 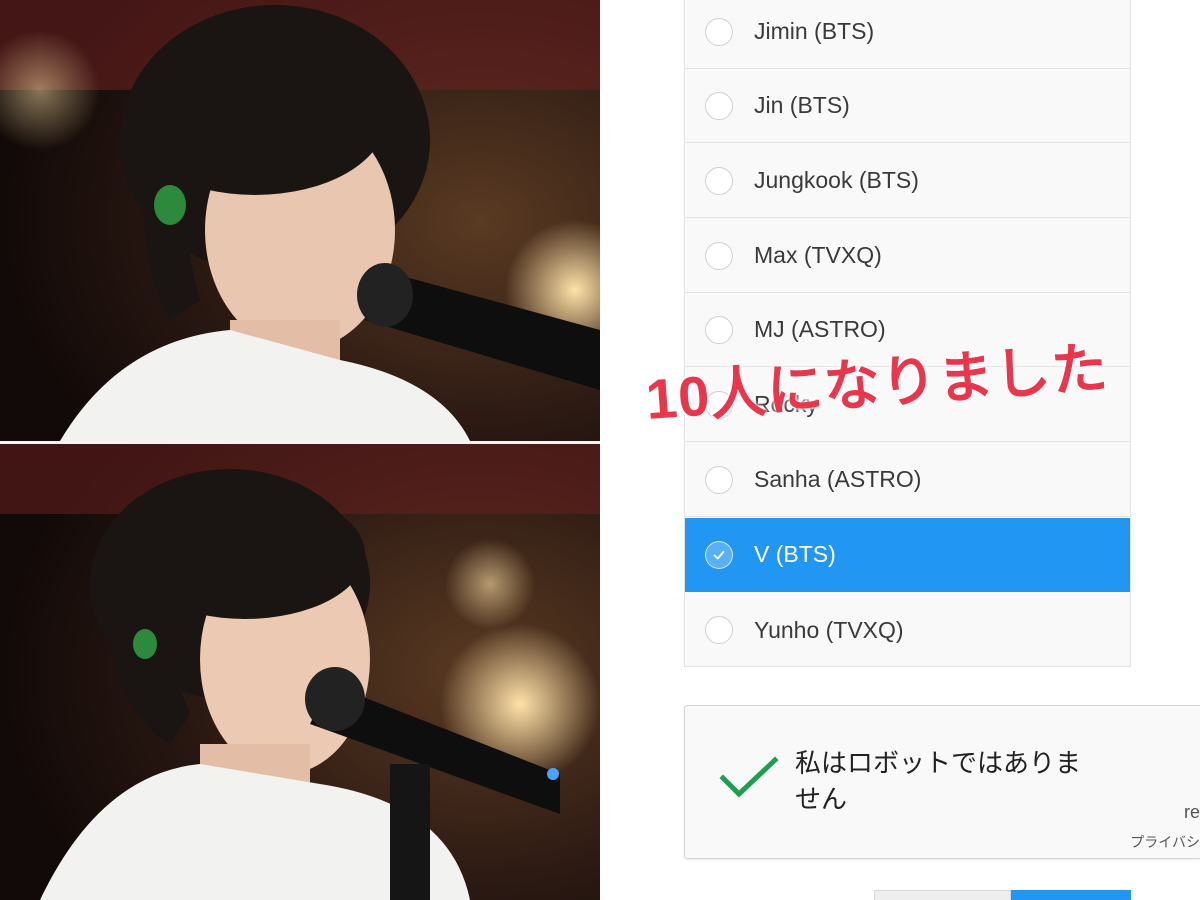 I want to click on captcha-brand: re, so click(x=1192, y=812).